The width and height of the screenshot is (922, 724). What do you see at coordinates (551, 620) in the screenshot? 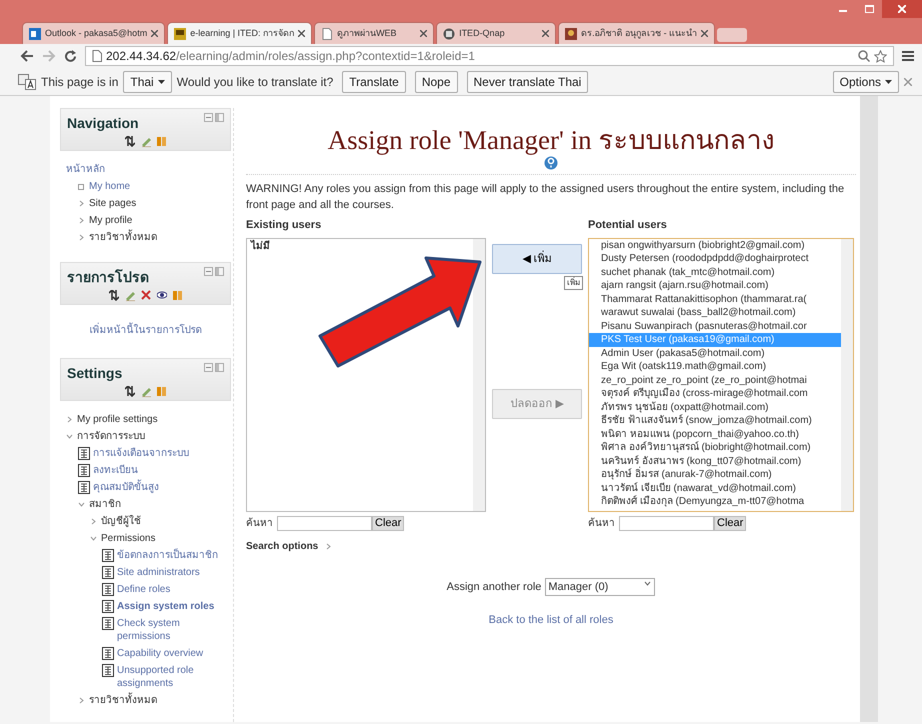
I see `back-link: Back to the list of all roles` at bounding box center [551, 620].